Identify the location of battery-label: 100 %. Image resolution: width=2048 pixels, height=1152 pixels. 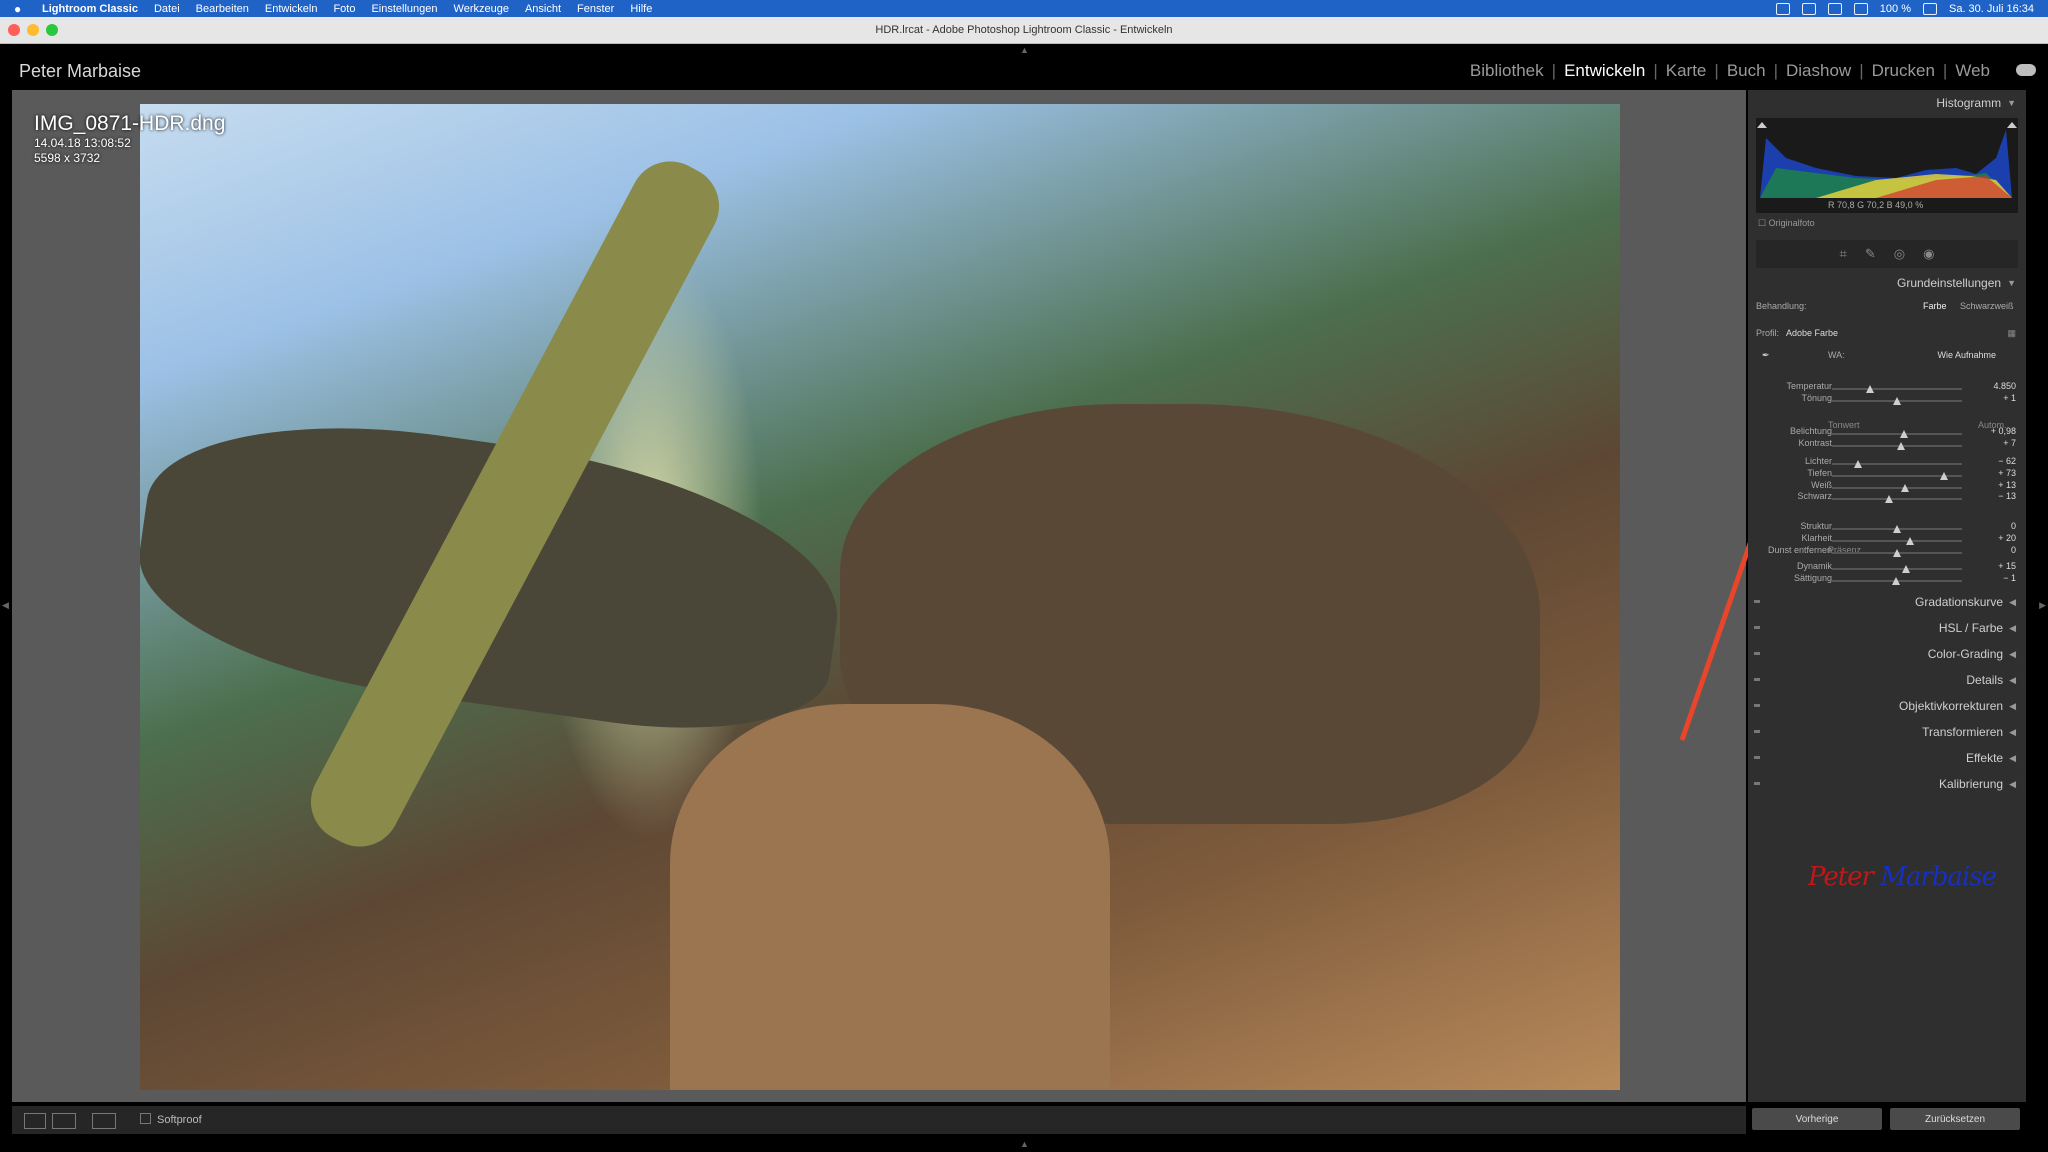
(1895, 9).